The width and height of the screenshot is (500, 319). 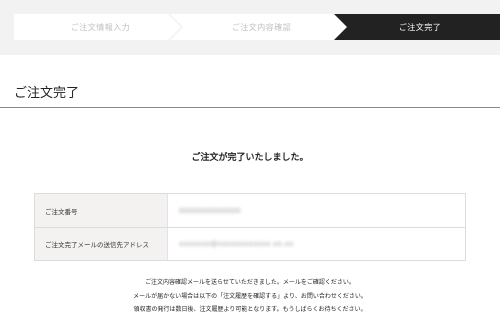 I want to click on step-order-confirm: ご注文内容確認, so click(x=258, y=27).